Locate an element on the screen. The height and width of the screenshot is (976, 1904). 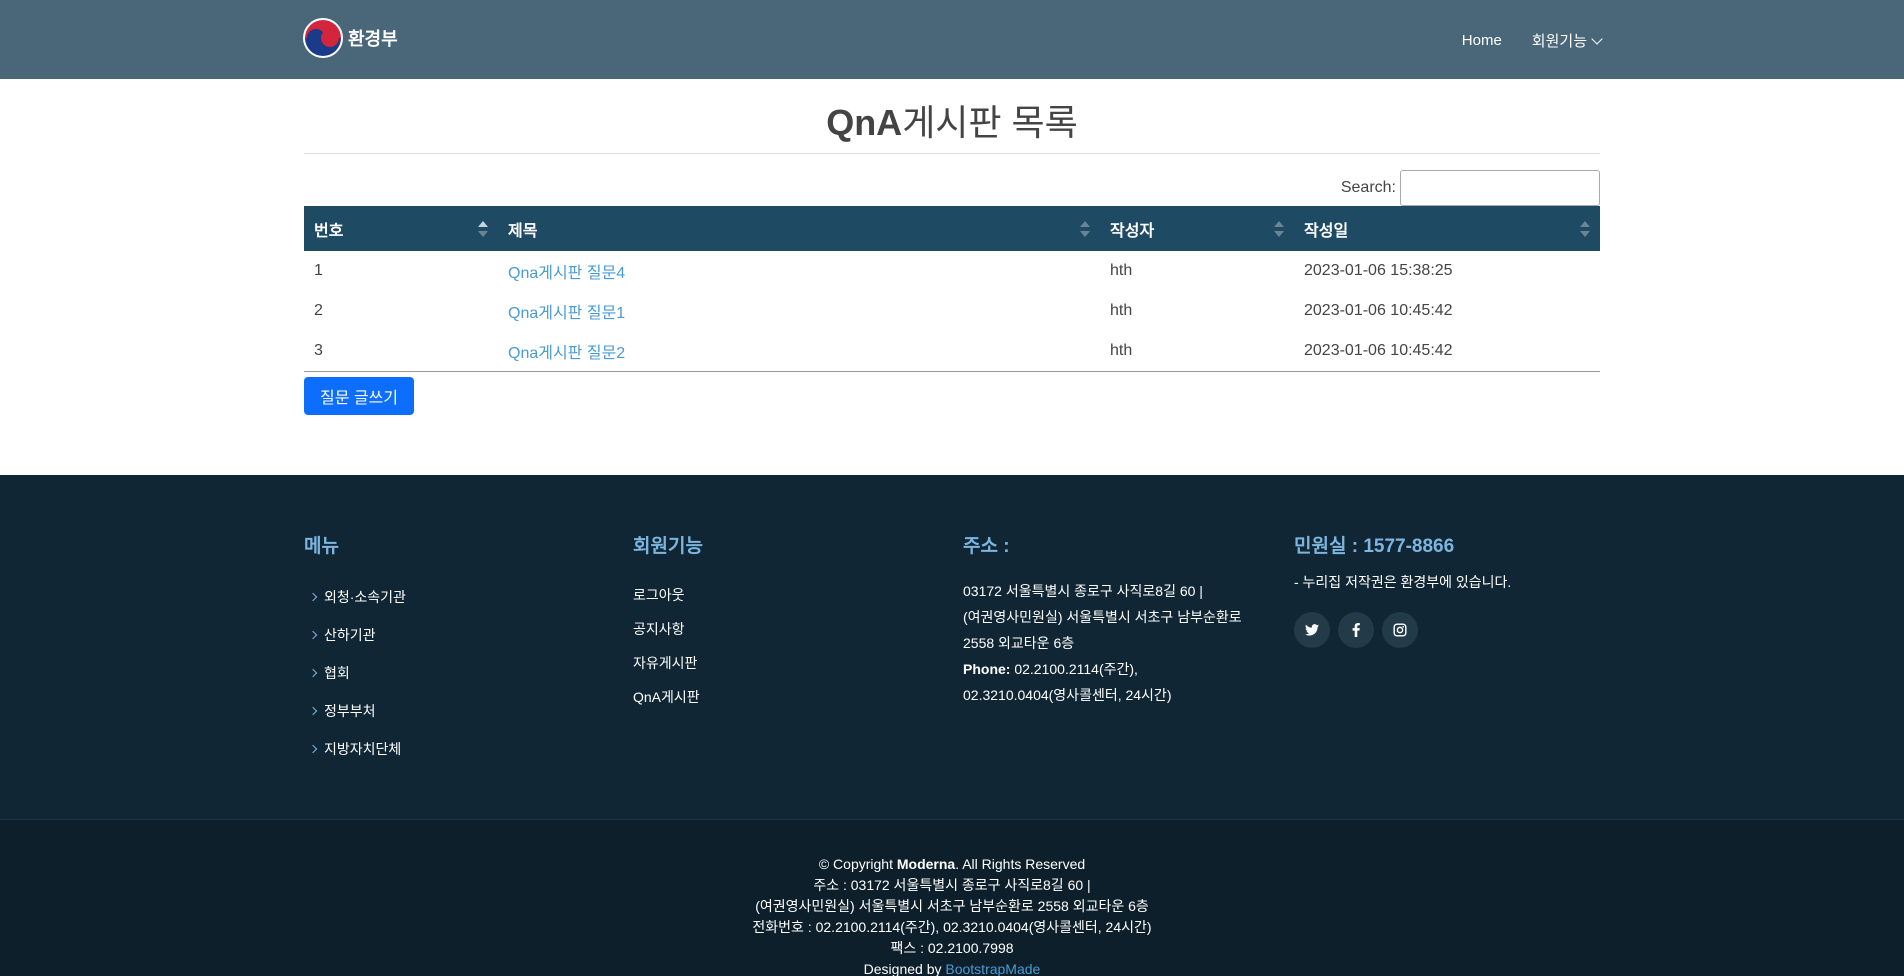
footer-menu-item: 정부부처 is located at coordinates (355, 711).